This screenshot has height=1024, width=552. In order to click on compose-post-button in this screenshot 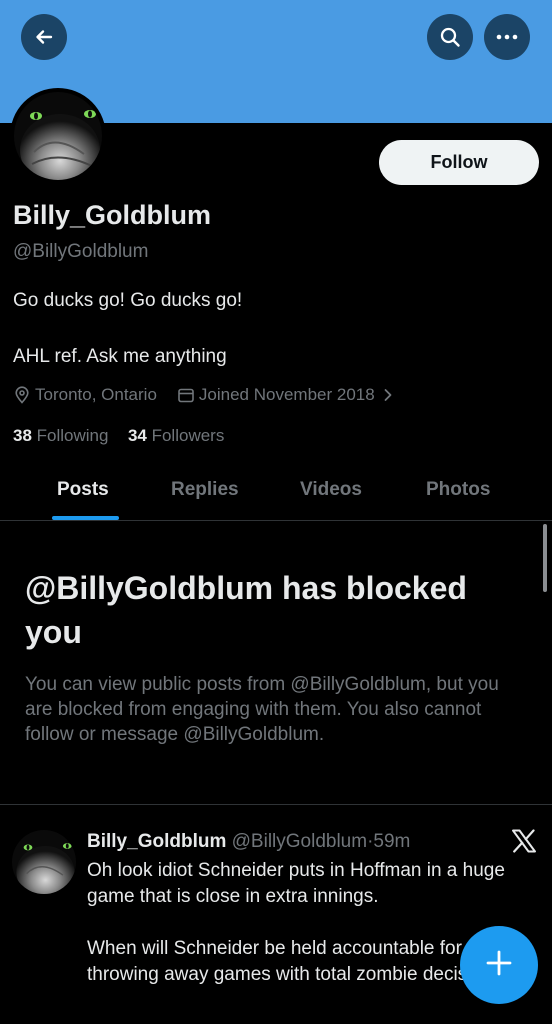, I will do `click(499, 965)`.